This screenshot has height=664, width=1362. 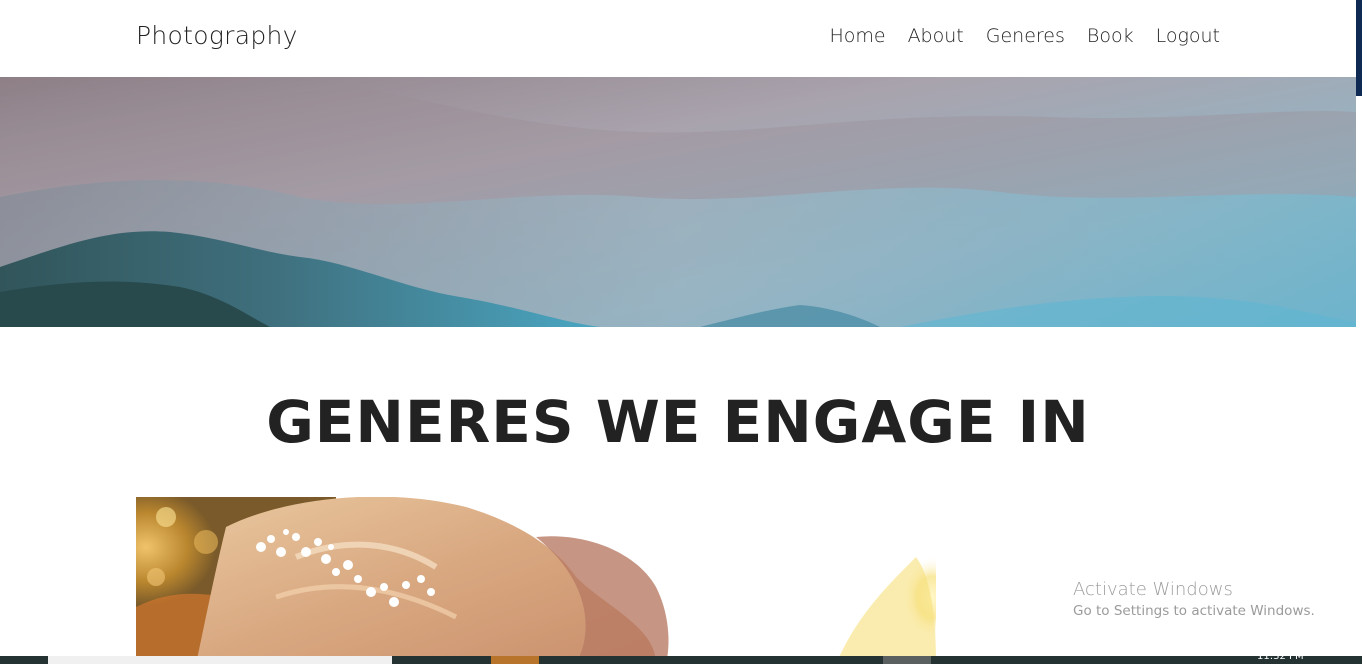 What do you see at coordinates (1280, 656) in the screenshot?
I see `taskbar-clock: 11:32 PM` at bounding box center [1280, 656].